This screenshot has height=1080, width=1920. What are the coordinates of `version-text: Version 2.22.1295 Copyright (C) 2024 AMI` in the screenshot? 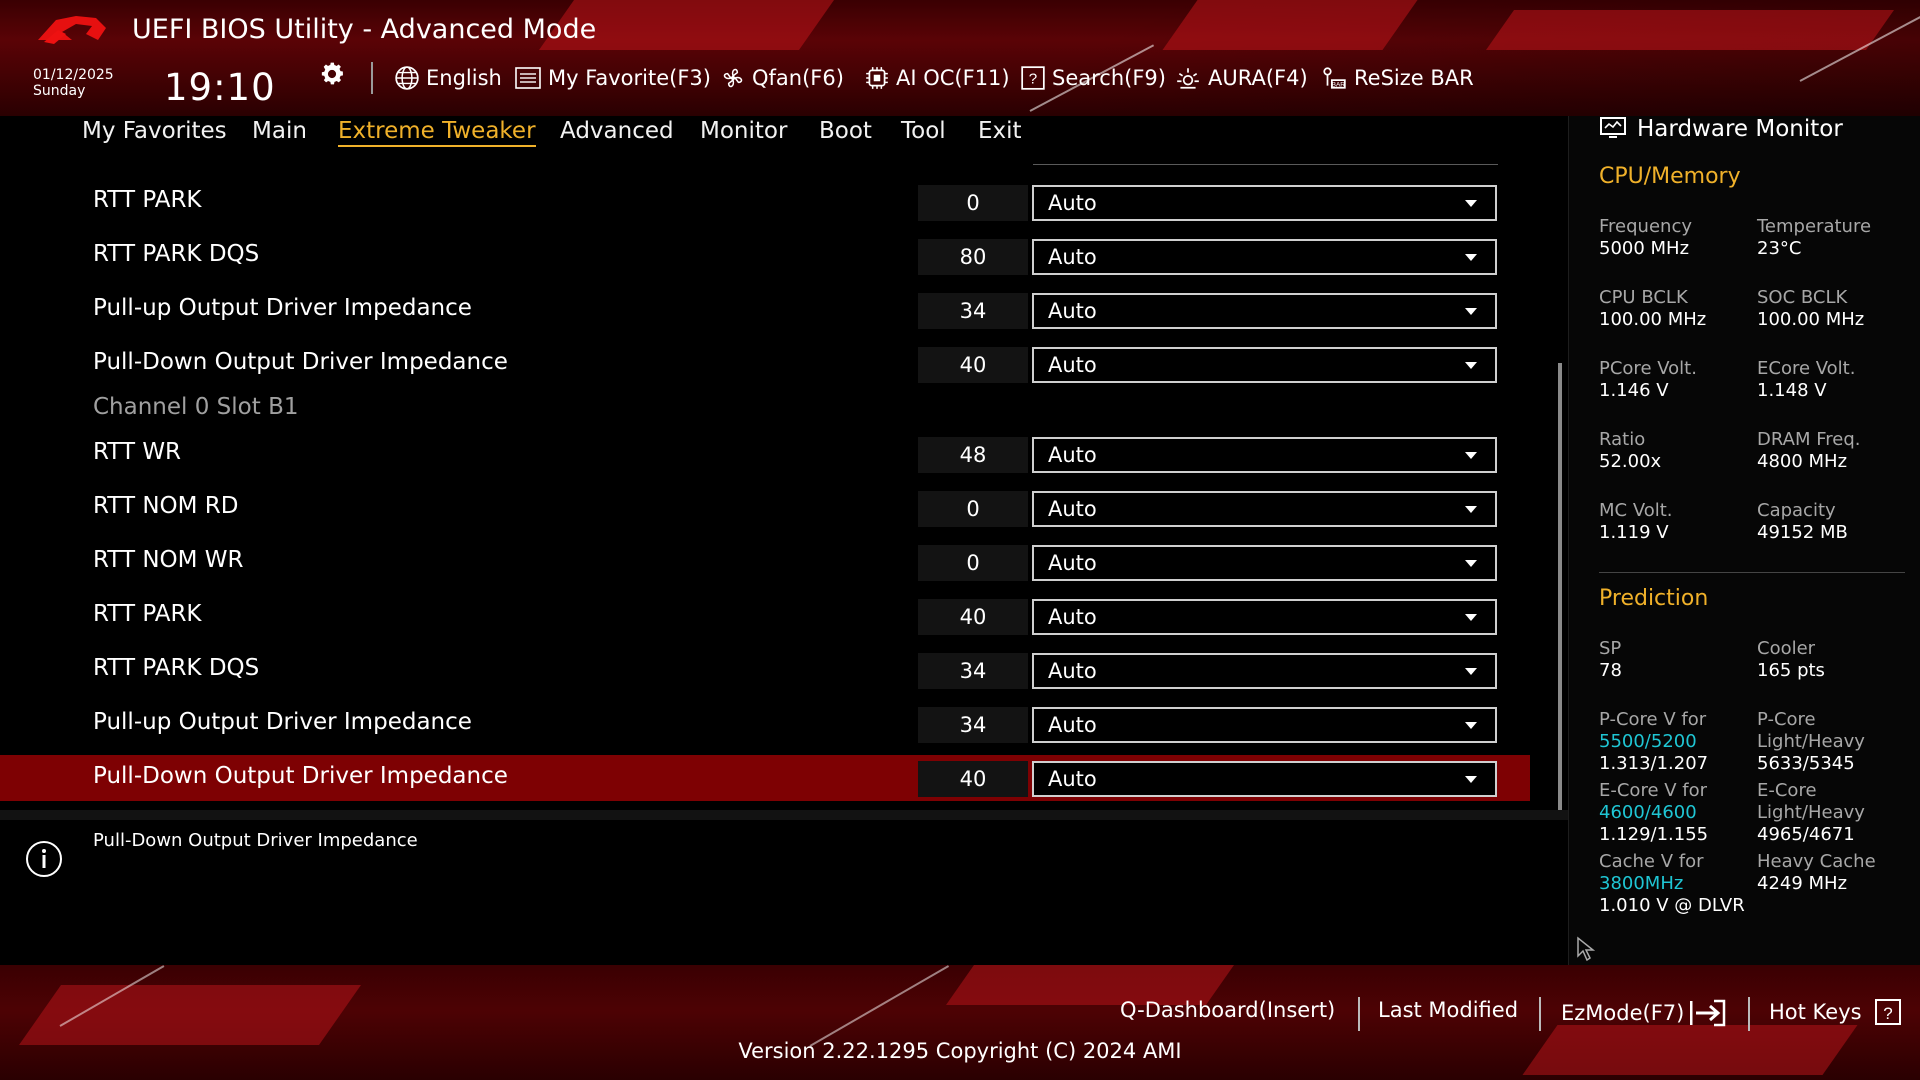 It's located at (960, 1051).